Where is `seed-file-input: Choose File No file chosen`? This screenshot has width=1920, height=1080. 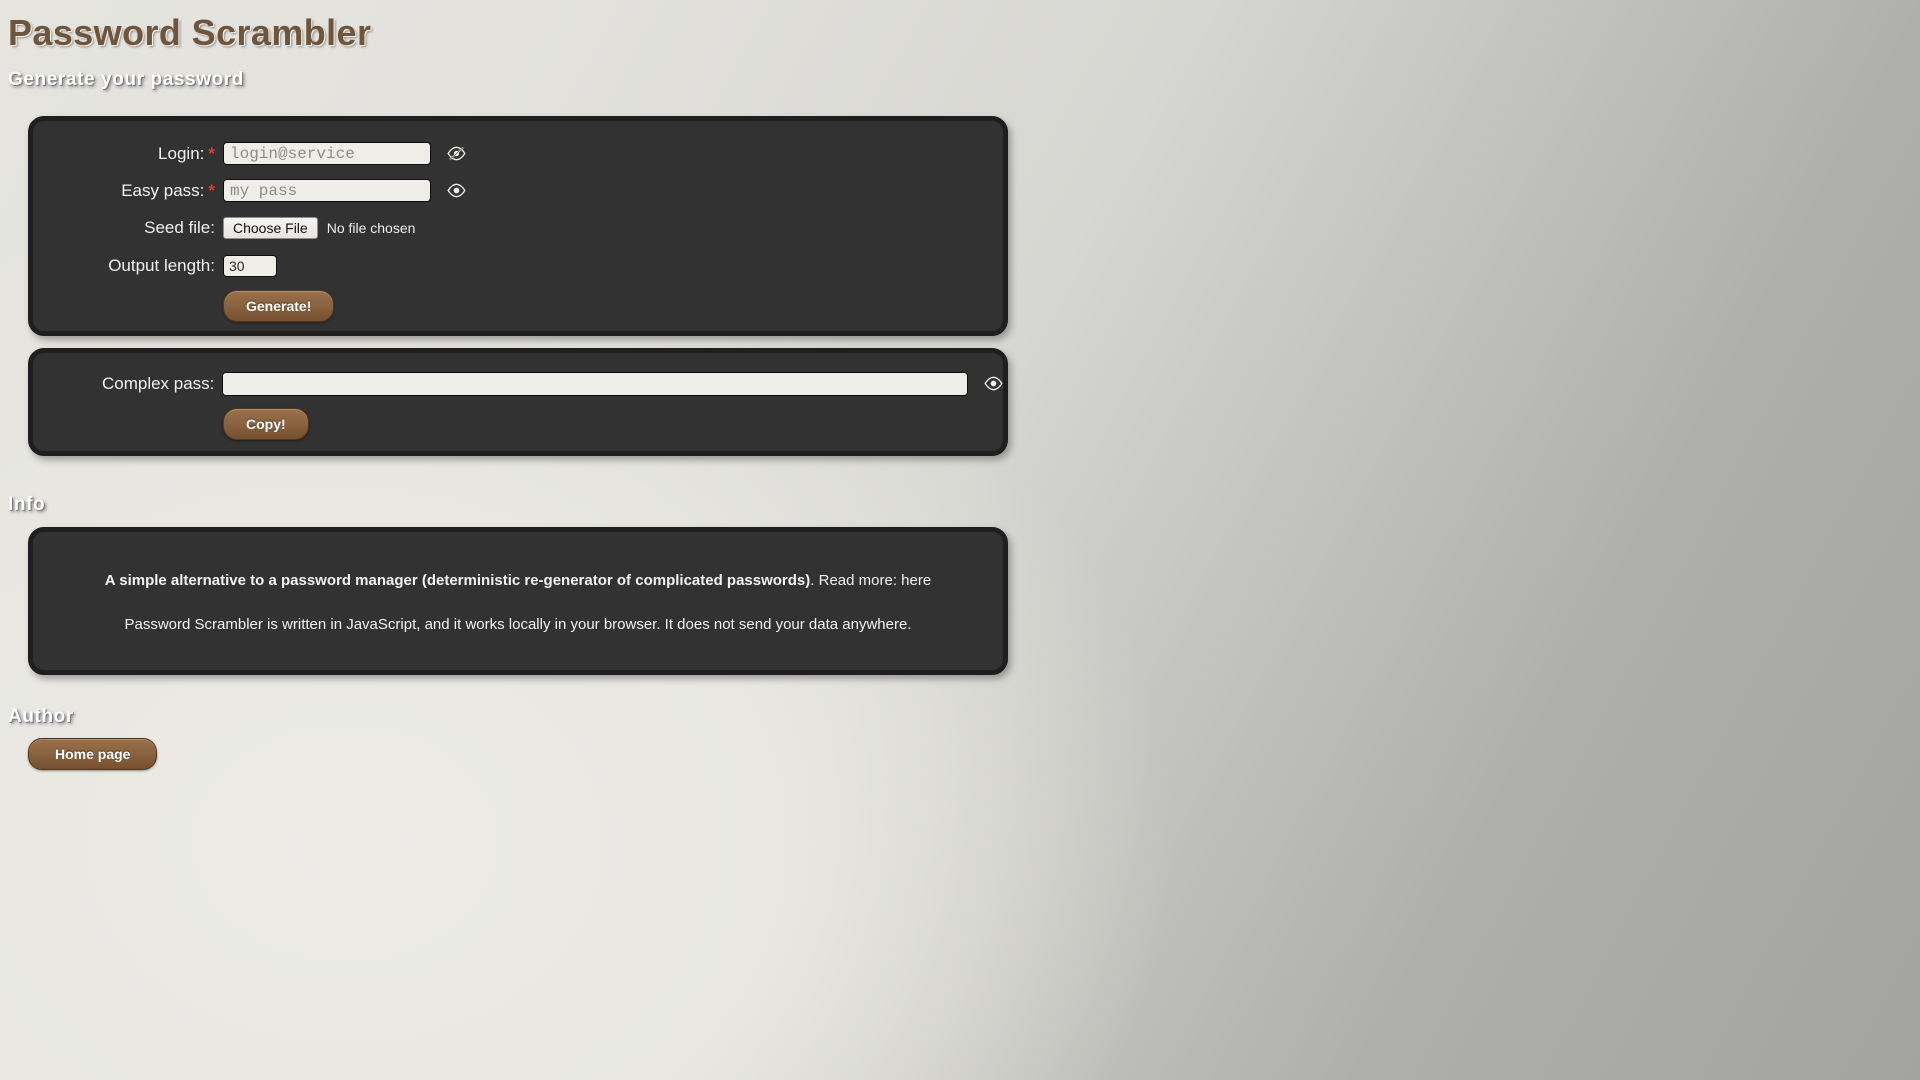 seed-file-input: Choose File No file chosen is located at coordinates (319, 228).